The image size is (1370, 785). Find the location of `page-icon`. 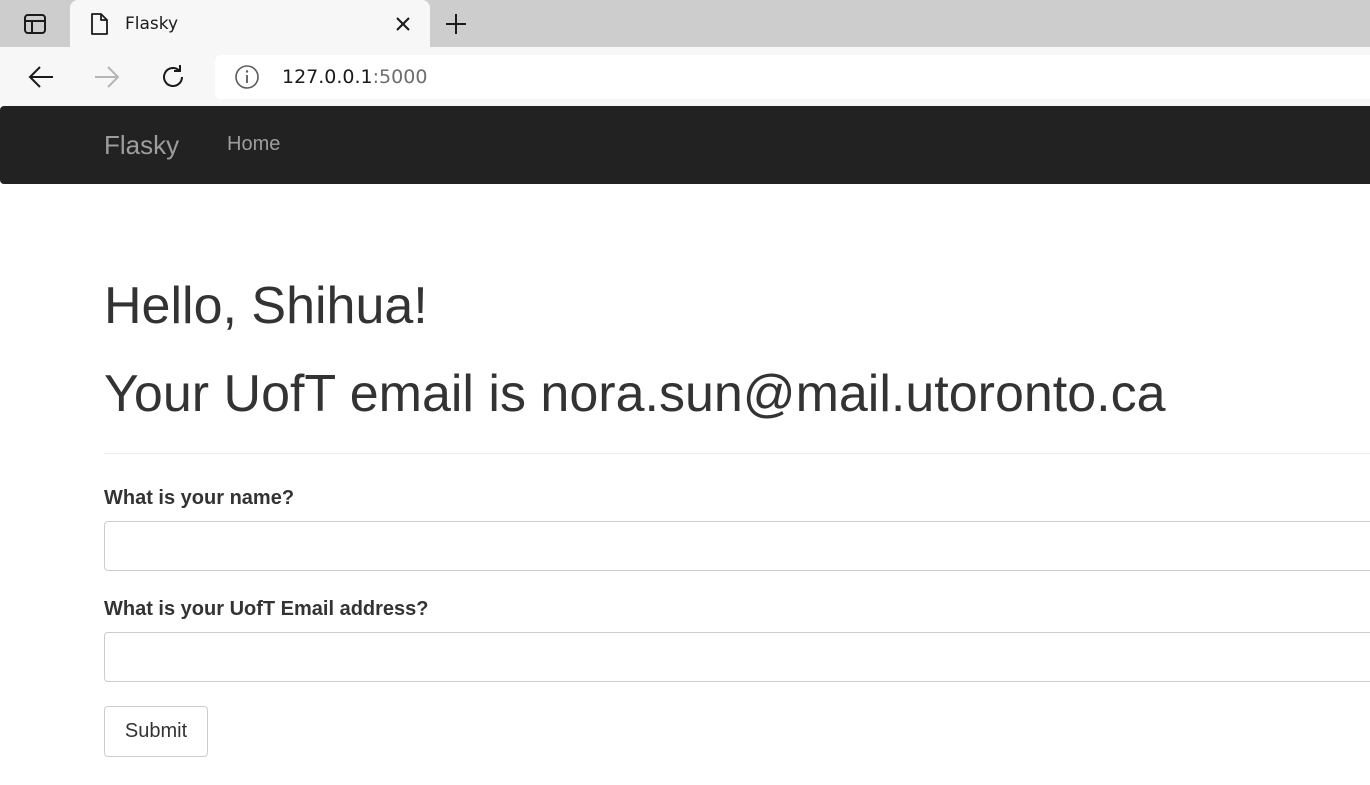

page-icon is located at coordinates (99, 24).